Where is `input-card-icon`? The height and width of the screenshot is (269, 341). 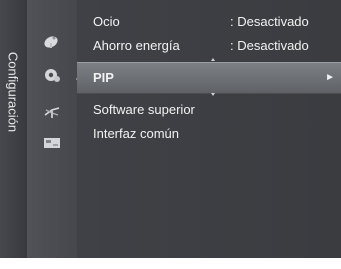
input-card-icon is located at coordinates (52, 143).